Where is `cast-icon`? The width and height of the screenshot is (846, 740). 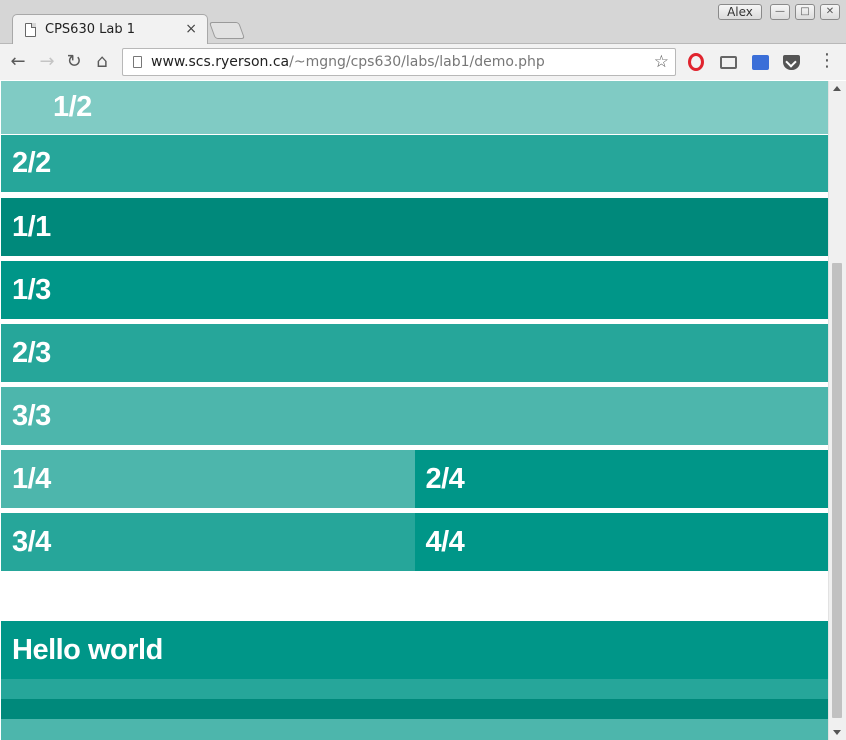
cast-icon is located at coordinates (728, 62).